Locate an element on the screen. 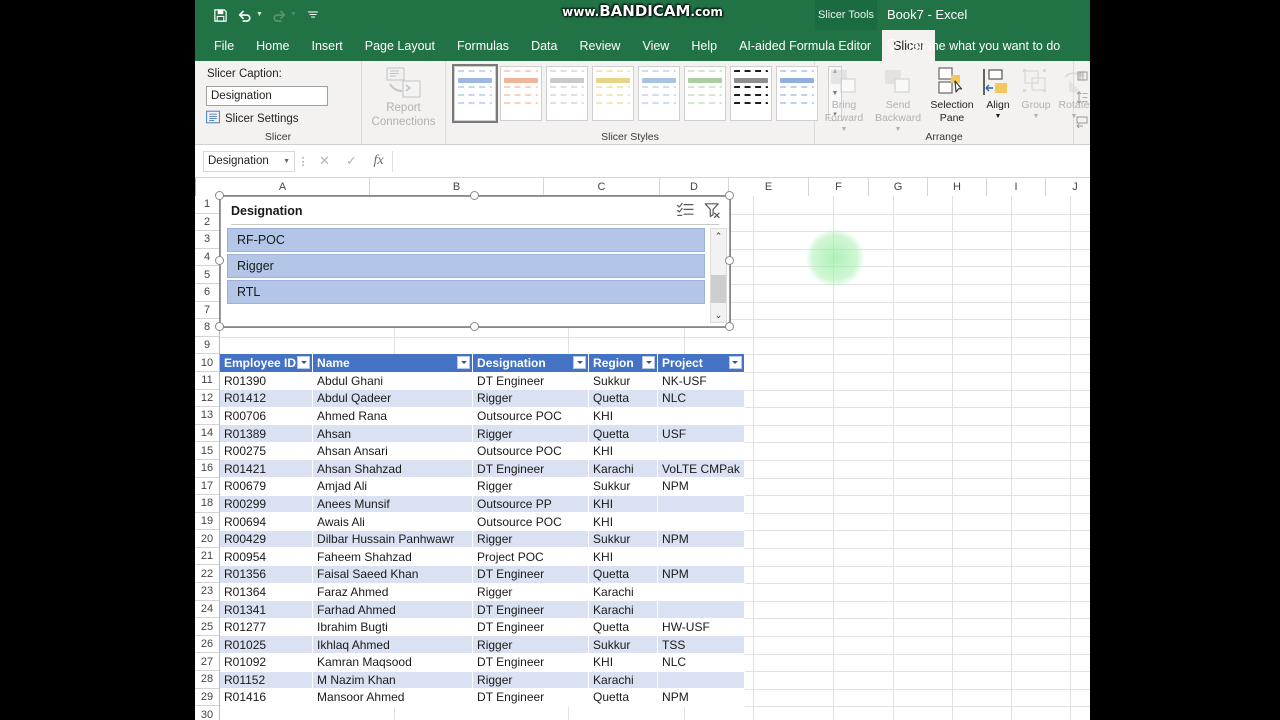  undo-dropdown-icon: ▼ is located at coordinates (259, 15).